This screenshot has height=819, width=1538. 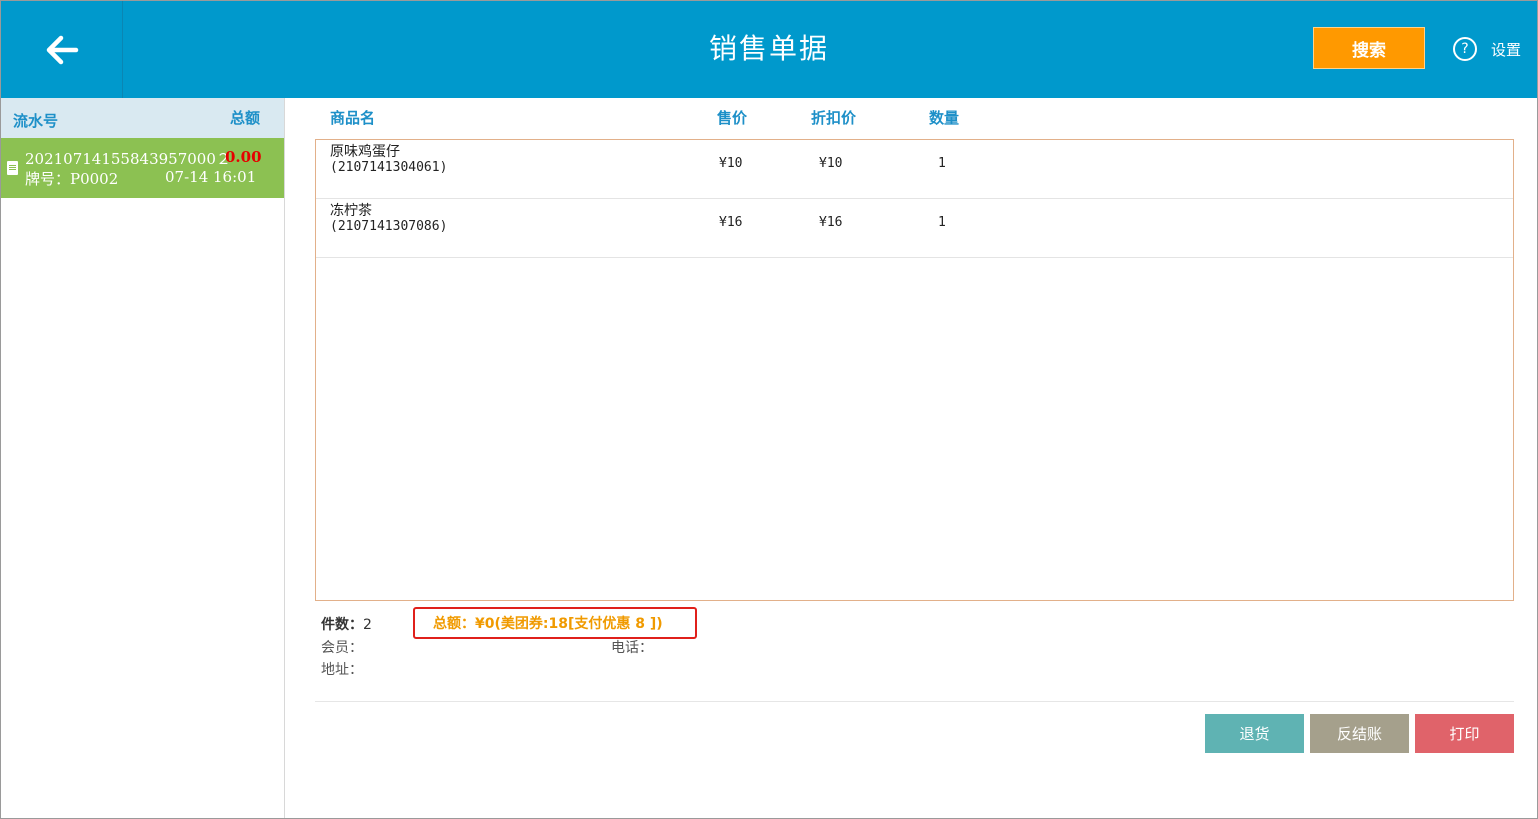 I want to click on print-button: 打印, so click(x=1464, y=733).